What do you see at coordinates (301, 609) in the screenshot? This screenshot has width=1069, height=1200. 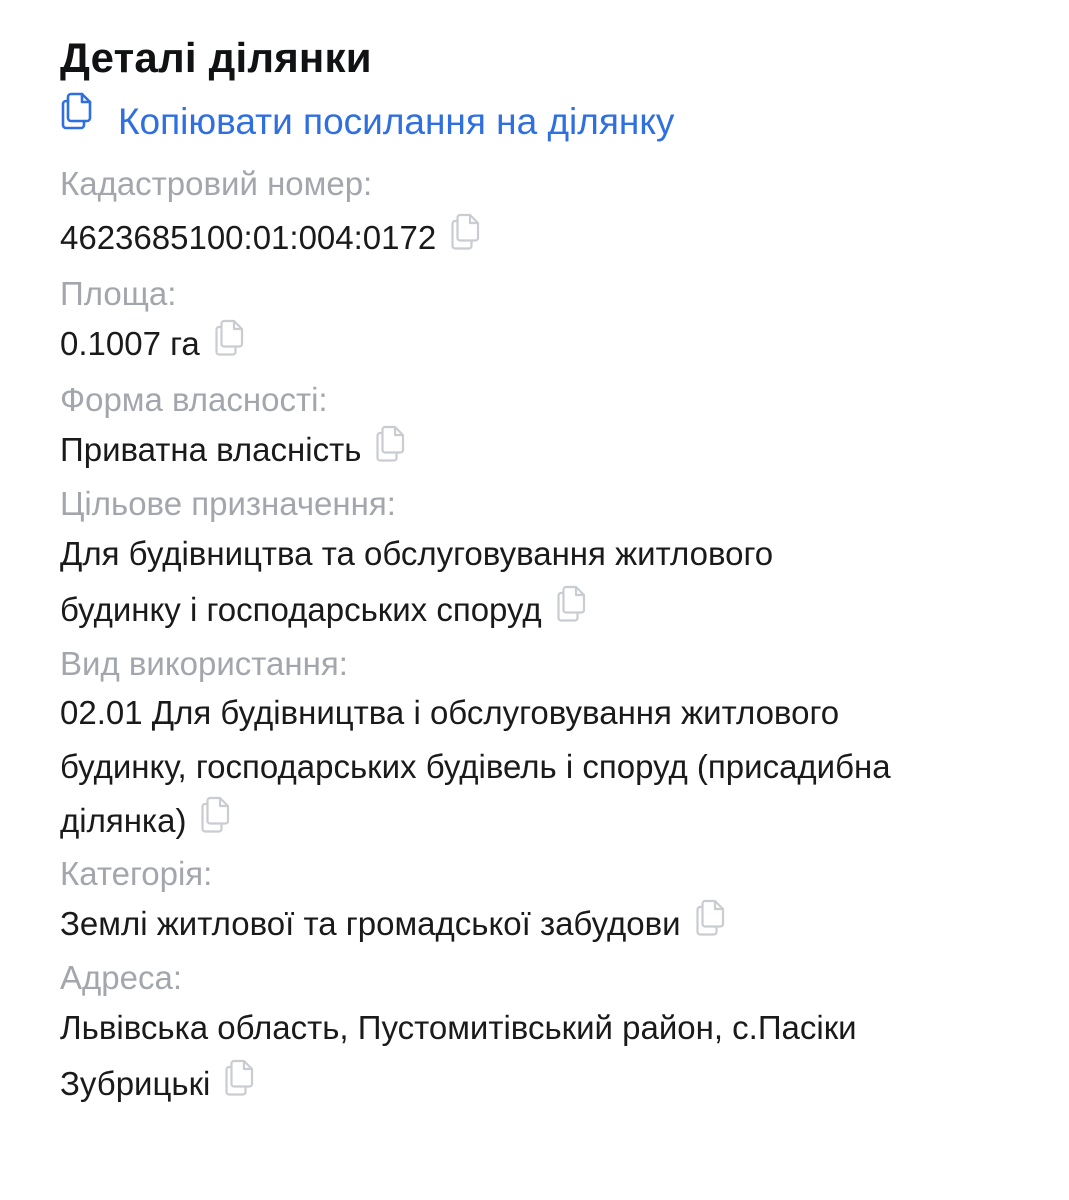 I see `purpose-value-line-2: будинку і господарських споруд` at bounding box center [301, 609].